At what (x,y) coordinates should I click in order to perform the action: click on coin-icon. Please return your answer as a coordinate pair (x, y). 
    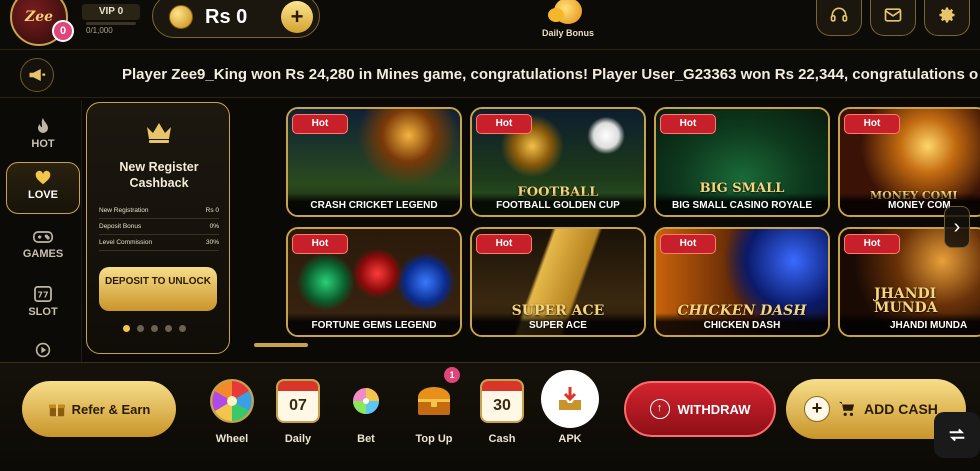
    Looking at the image, I should click on (181, 17).